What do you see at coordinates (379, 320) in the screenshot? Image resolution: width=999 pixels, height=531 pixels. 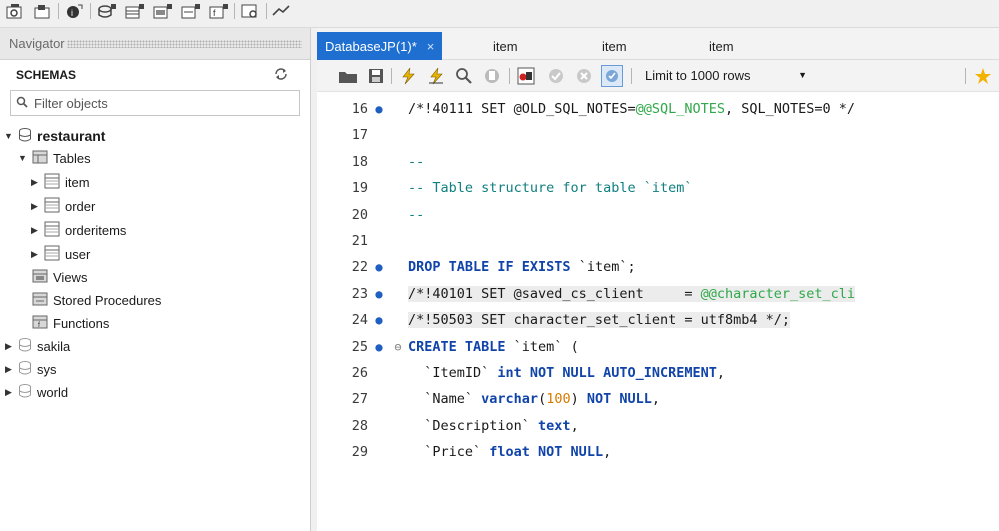 I see `statement-marker-icon: ●` at bounding box center [379, 320].